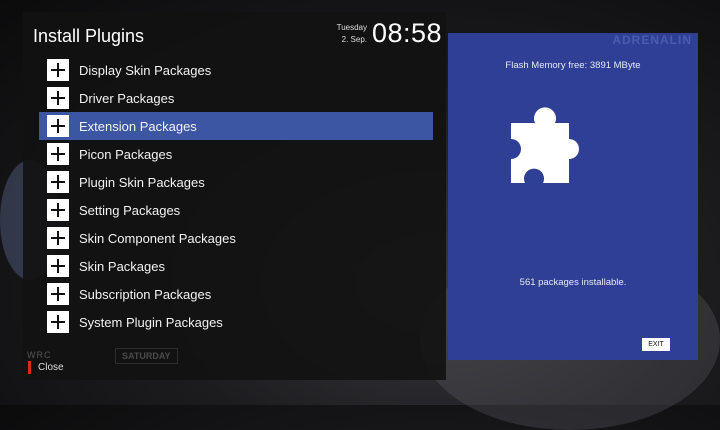  Describe the element at coordinates (236, 266) in the screenshot. I see `plugin-category-item: Skin Packages` at that location.